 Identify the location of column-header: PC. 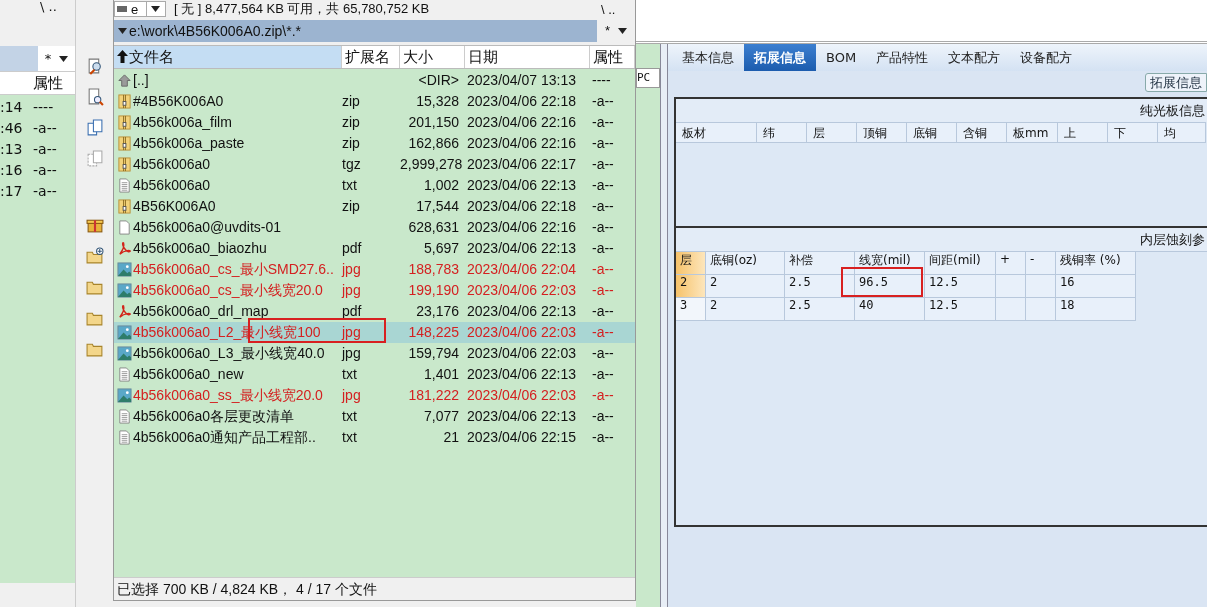
(648, 78).